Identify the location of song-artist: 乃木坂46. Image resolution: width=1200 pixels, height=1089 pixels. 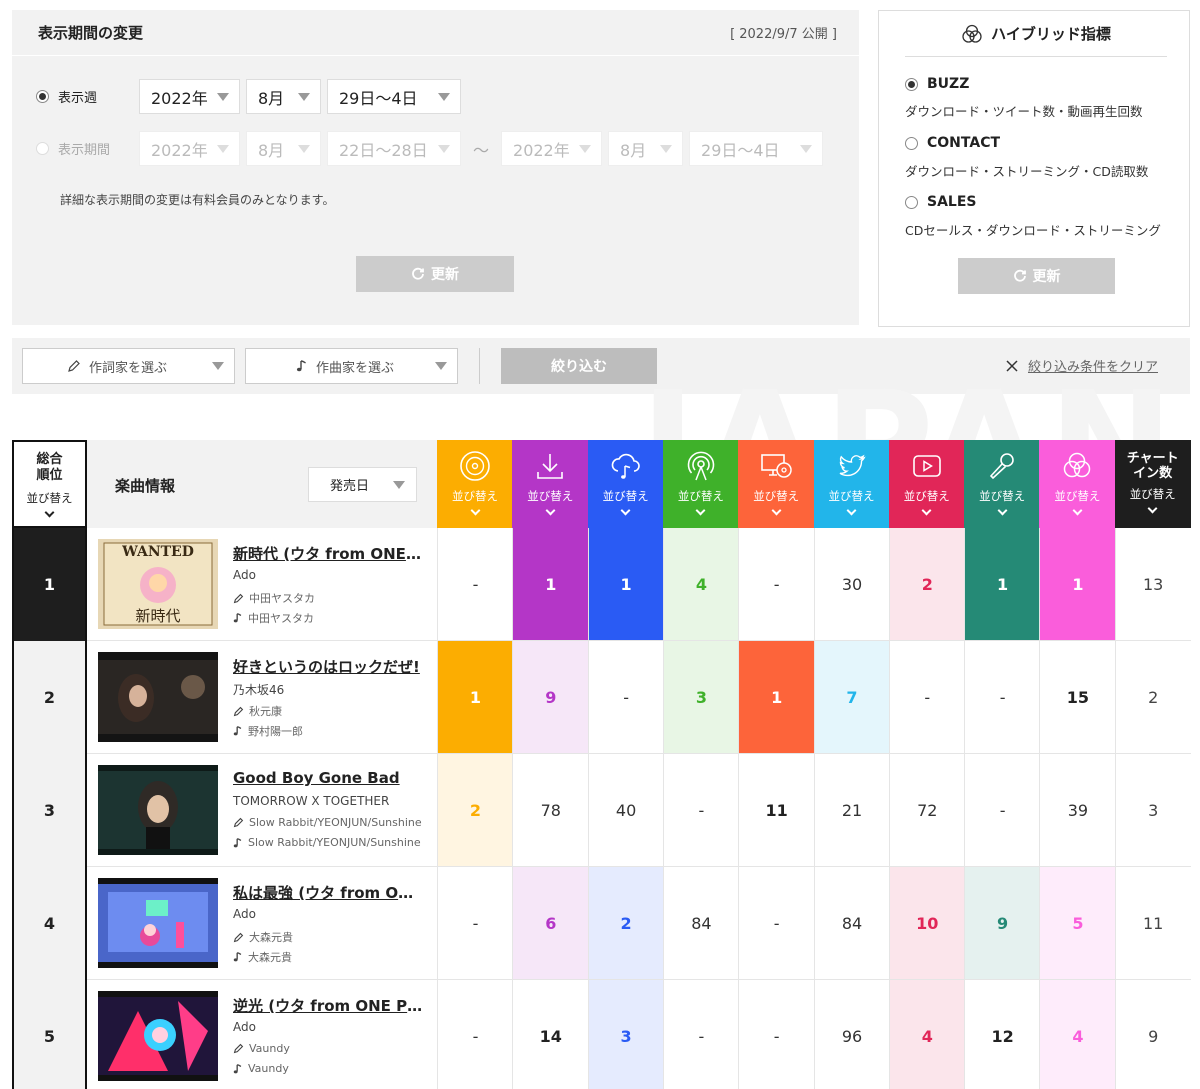
(259, 690).